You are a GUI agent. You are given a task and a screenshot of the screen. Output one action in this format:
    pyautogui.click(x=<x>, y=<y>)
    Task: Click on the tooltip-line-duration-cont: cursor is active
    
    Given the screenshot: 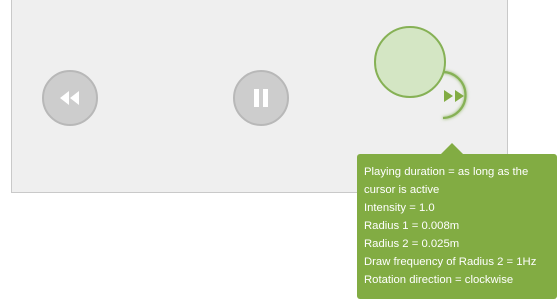 What is the action you would take?
    pyautogui.click(x=402, y=190)
    